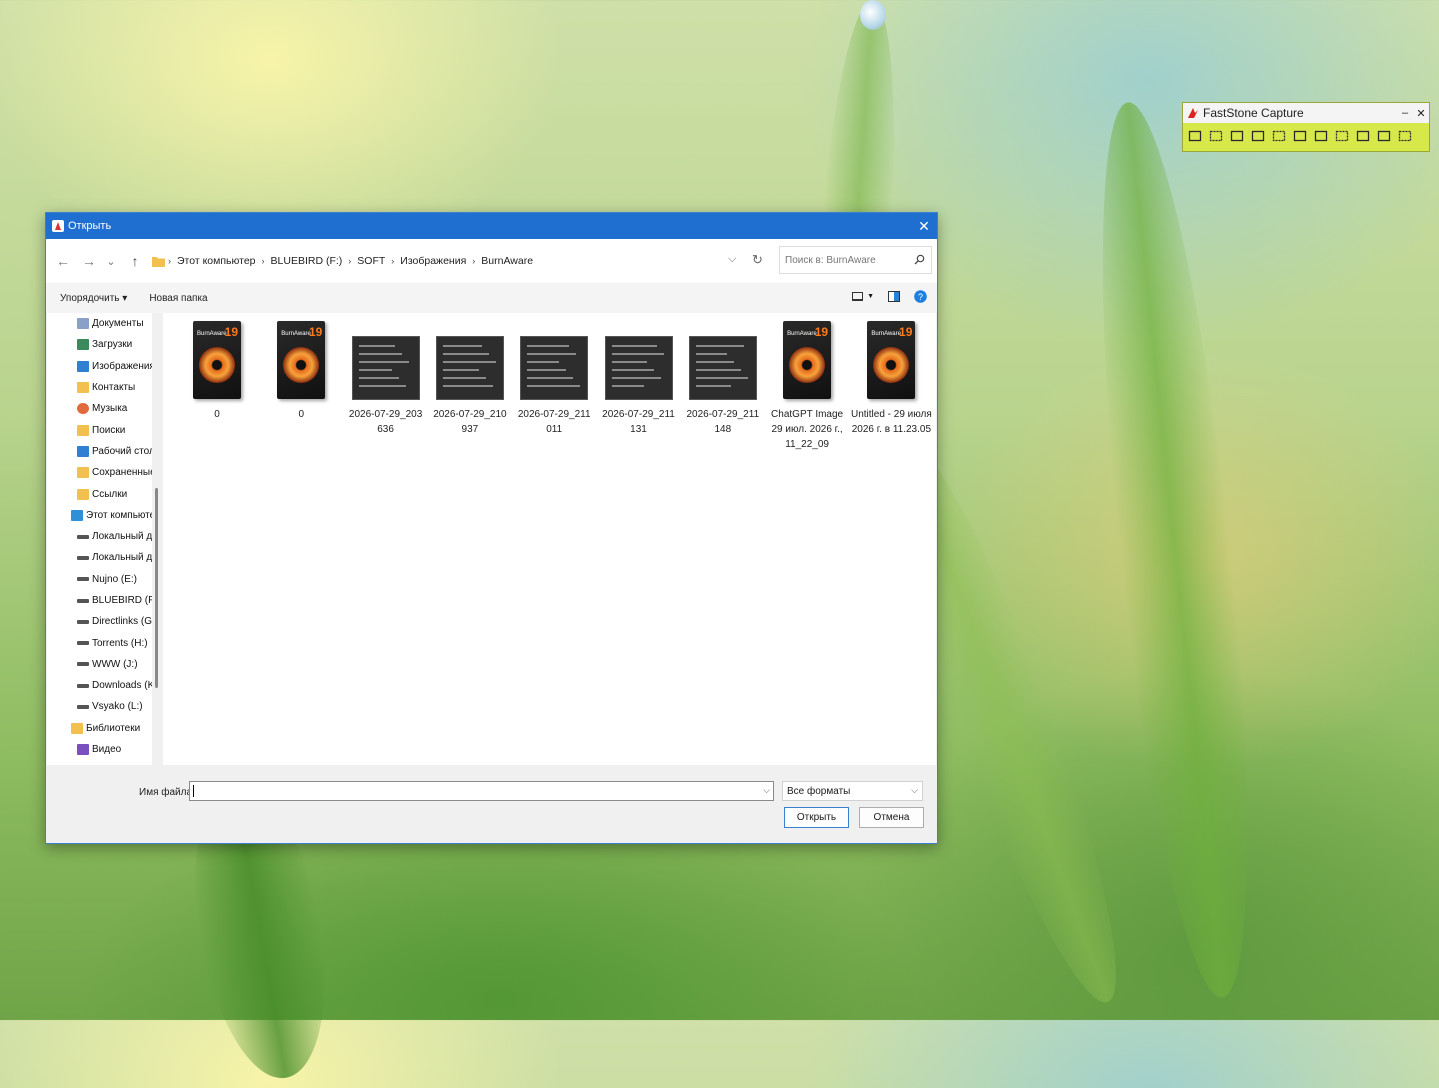  Describe the element at coordinates (63, 261) in the screenshot. I see `back-button: ←` at that location.